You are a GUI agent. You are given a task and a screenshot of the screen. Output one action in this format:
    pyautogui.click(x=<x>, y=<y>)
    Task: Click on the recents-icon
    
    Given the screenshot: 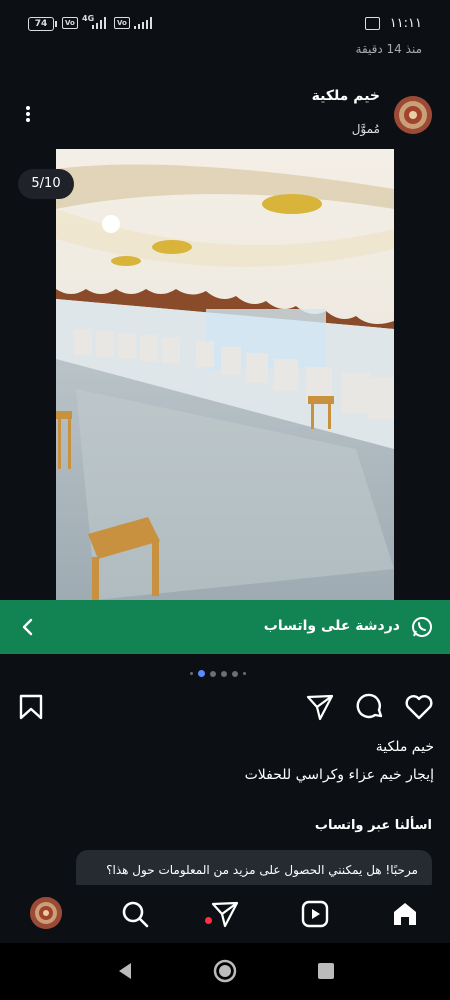 What is the action you would take?
    pyautogui.click(x=326, y=971)
    